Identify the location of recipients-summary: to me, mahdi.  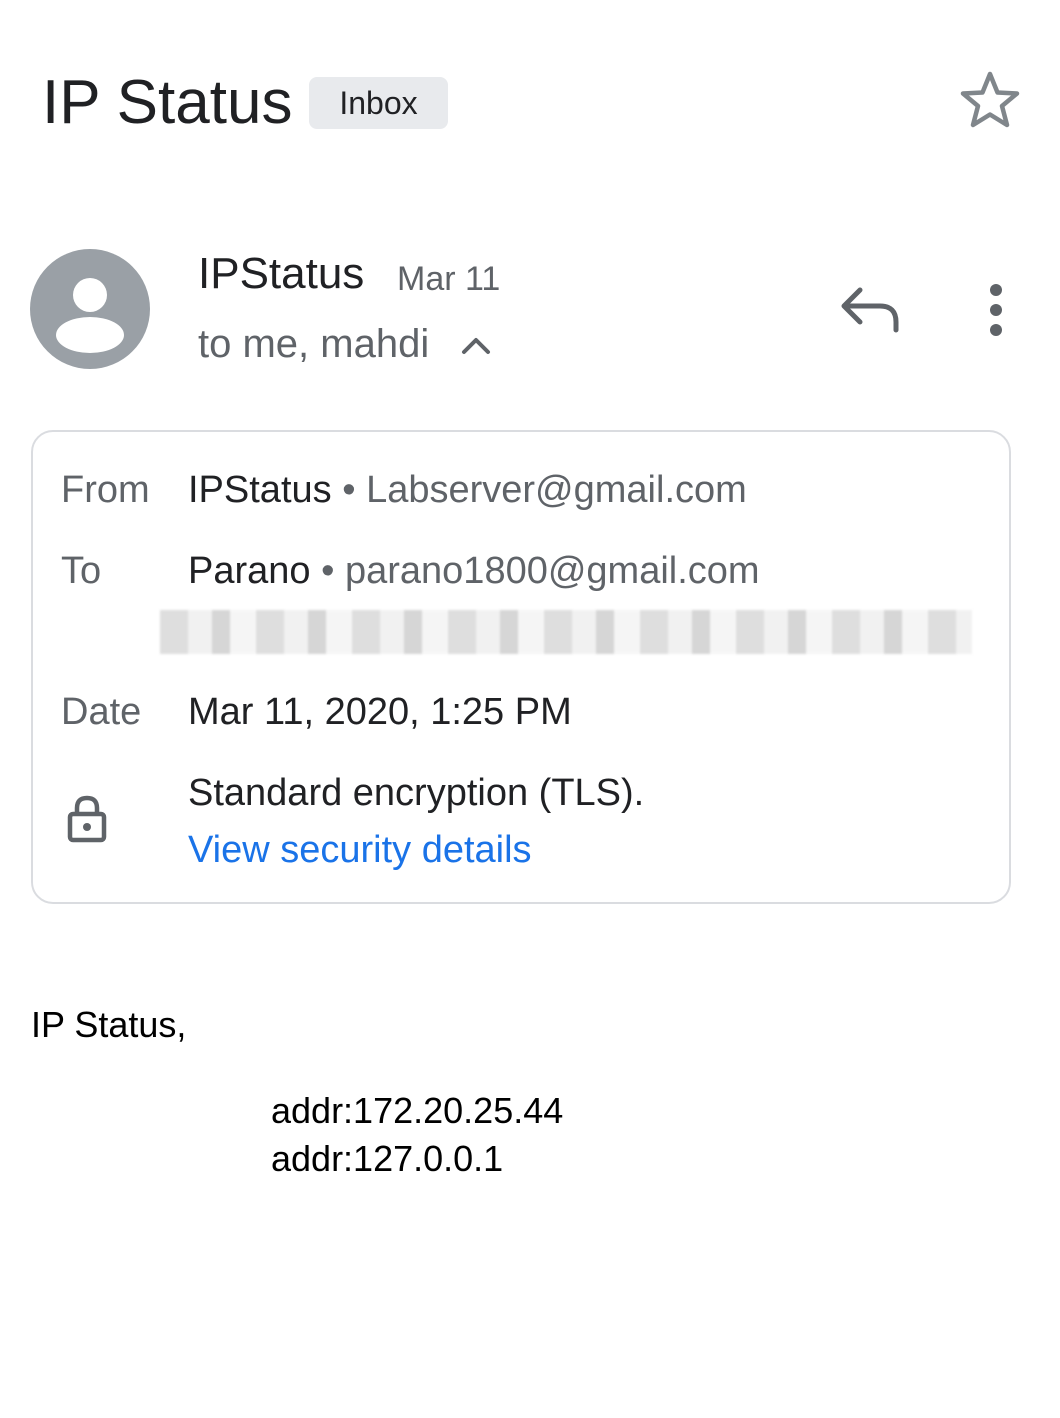
(313, 344).